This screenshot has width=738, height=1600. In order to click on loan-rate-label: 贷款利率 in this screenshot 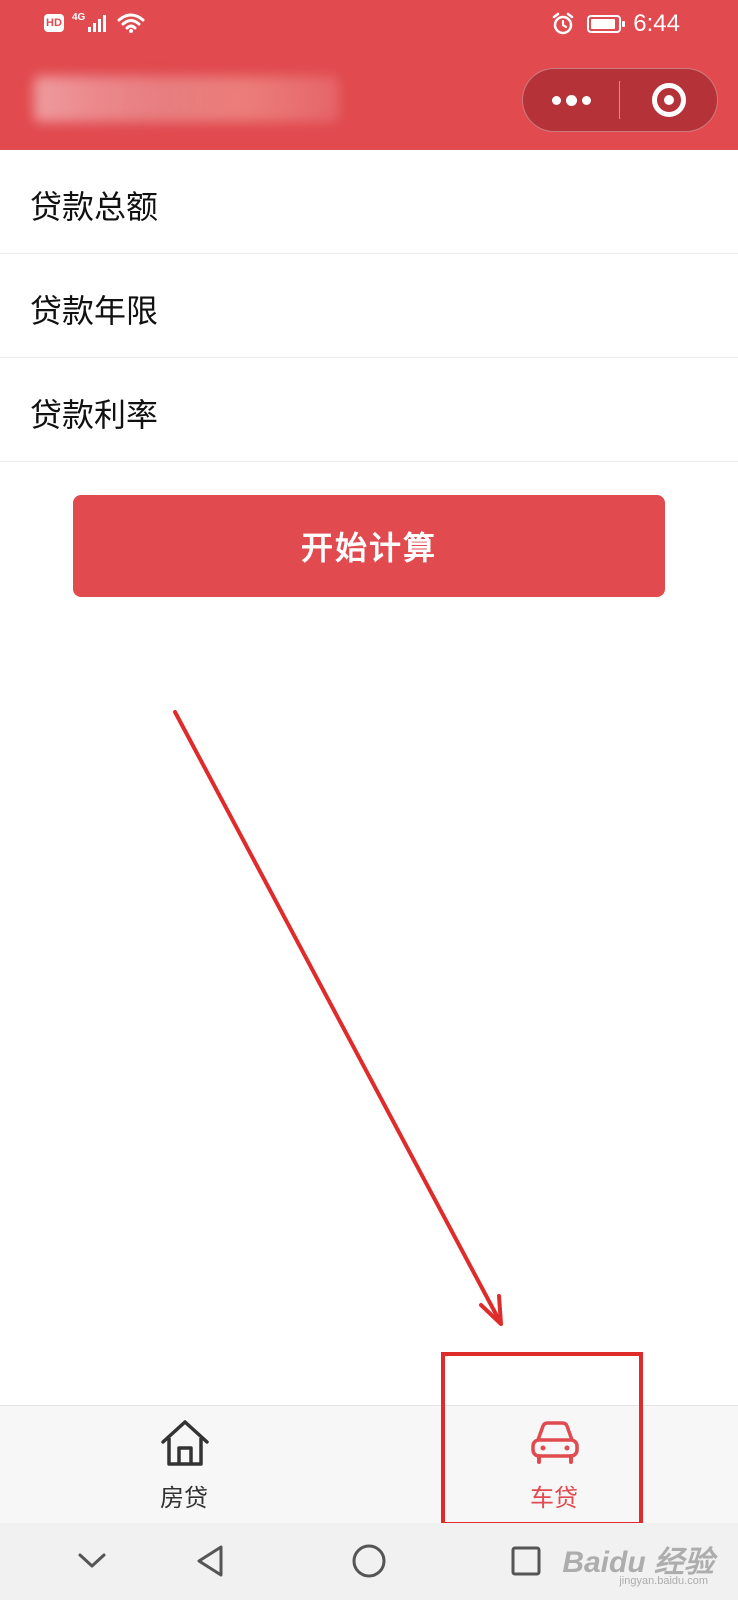, I will do `click(94, 415)`.